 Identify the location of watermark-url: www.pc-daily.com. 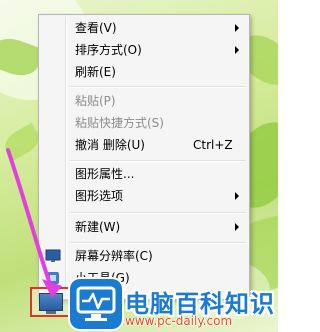
(179, 321).